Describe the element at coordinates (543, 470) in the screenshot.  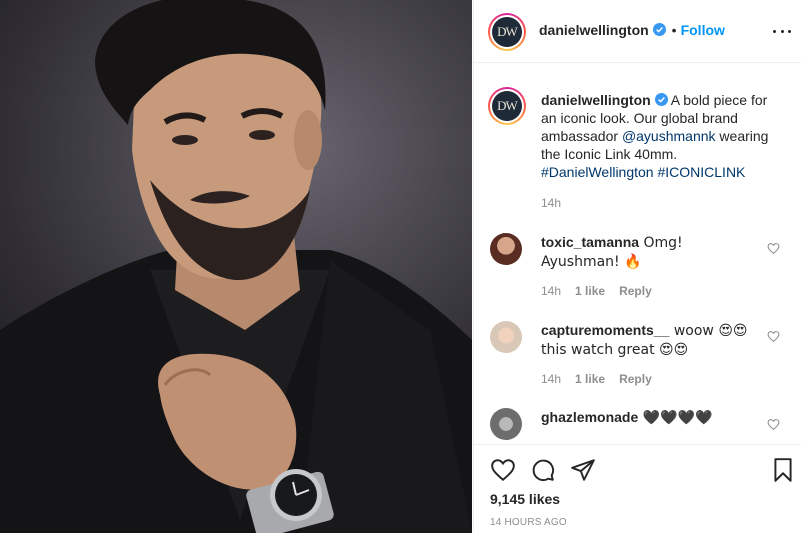
I see `comment-icon` at that location.